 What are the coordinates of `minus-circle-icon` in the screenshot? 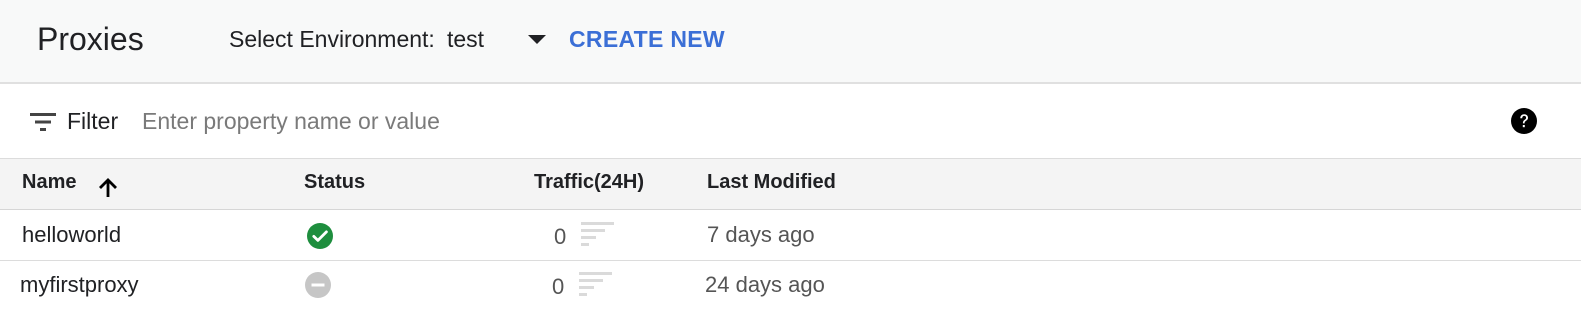 It's located at (318, 285).